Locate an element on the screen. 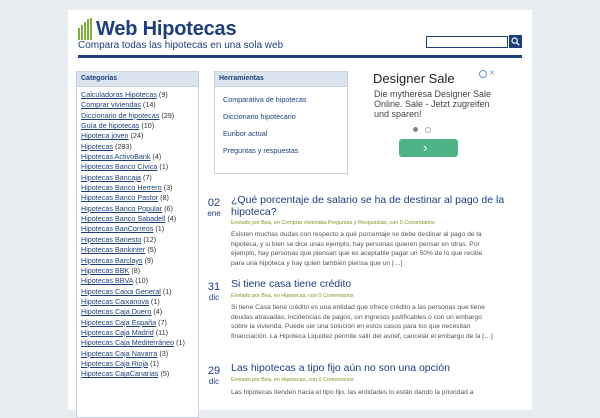 The width and height of the screenshot is (600, 418). category-item: Hipotecas Caja Duero (4) is located at coordinates (137, 312).